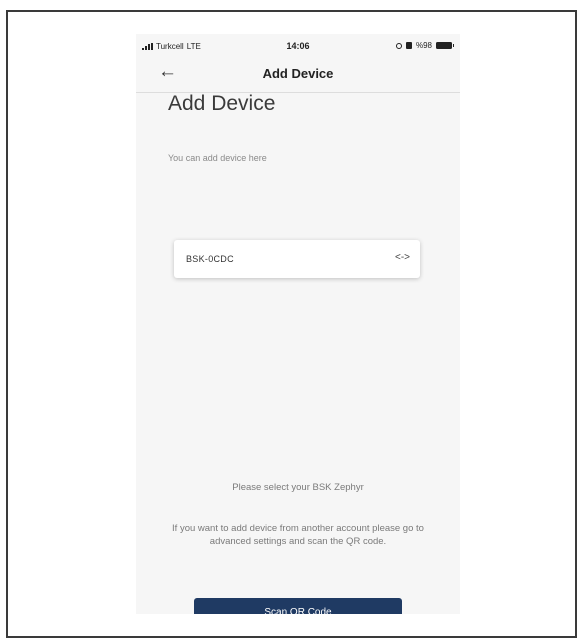 Image resolution: width=584 pixels, height=644 pixels. Describe the element at coordinates (298, 487) in the screenshot. I see `select-prompt: Please select your BSK Zephyr` at that location.